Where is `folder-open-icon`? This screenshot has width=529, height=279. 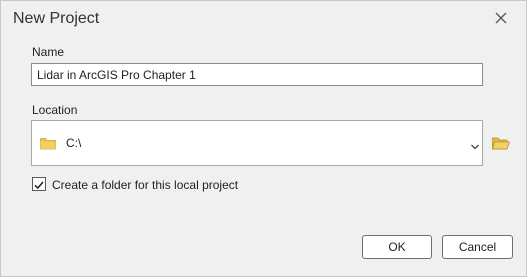 folder-open-icon is located at coordinates (501, 143).